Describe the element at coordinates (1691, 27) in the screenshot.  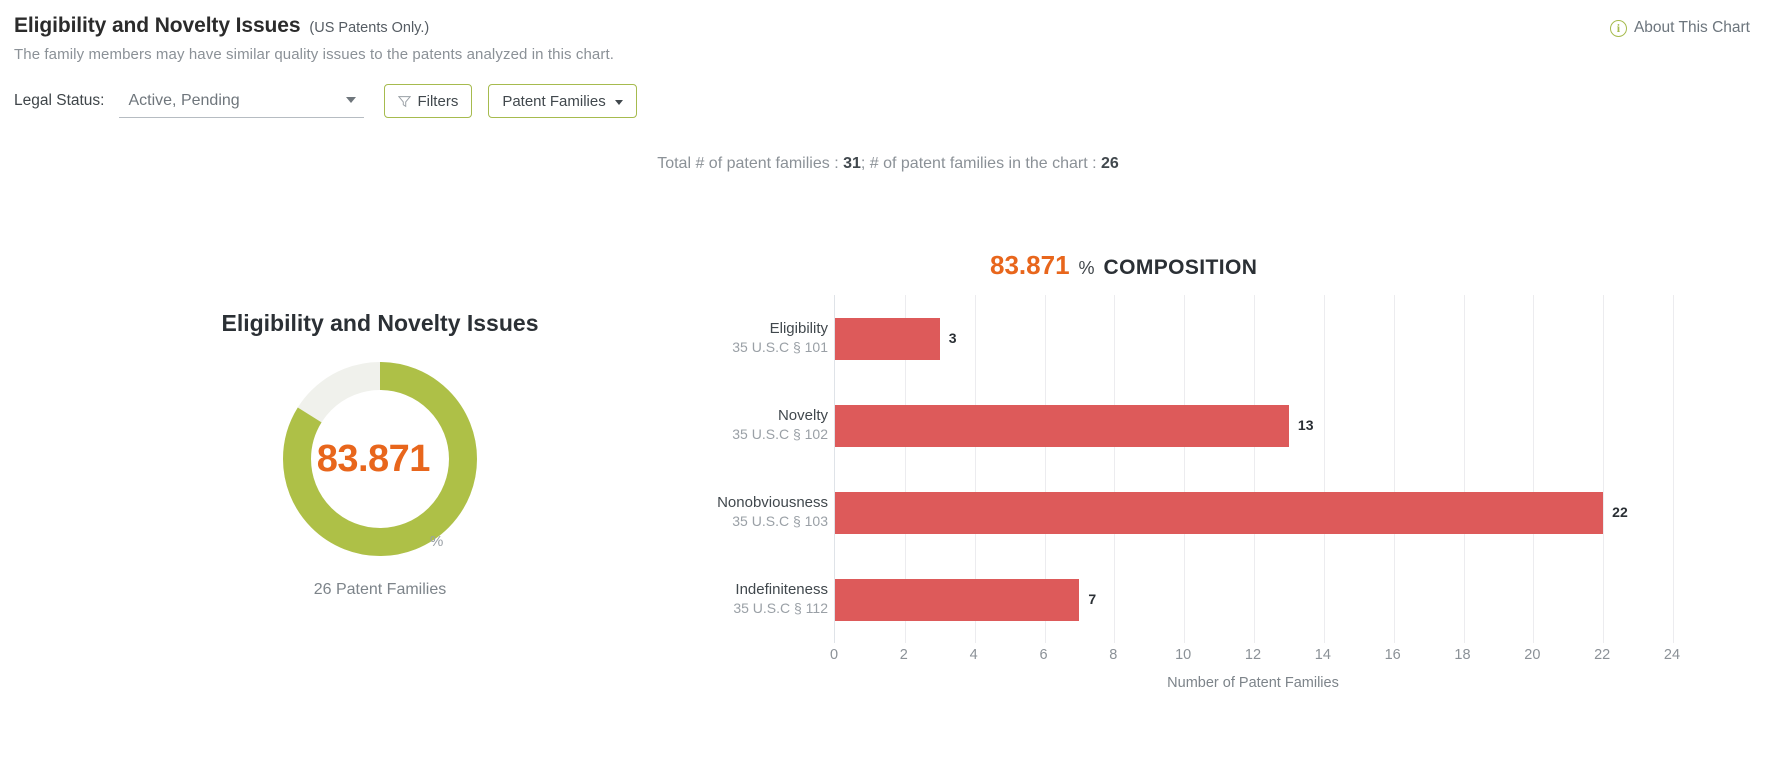
I see `about-this-chart-label: About This Chart` at that location.